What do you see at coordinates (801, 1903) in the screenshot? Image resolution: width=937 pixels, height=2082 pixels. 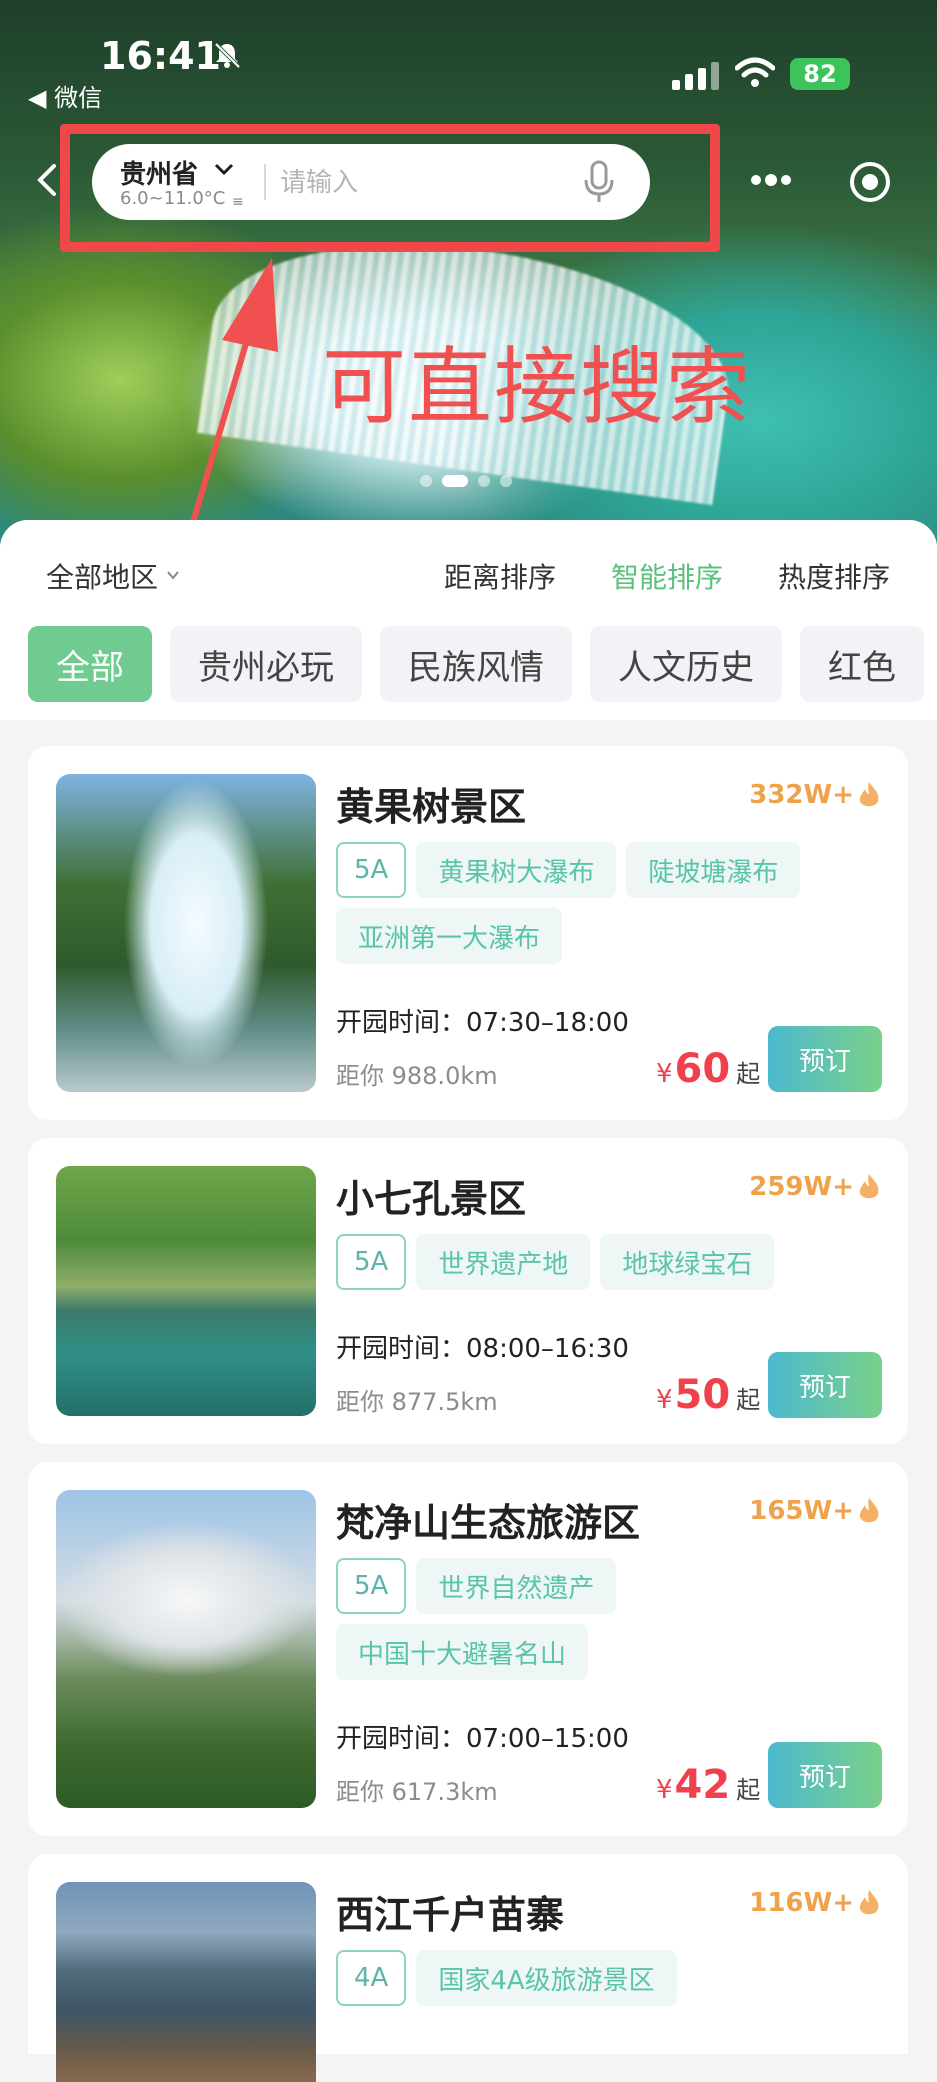 I see `popularity-count: 116W+` at bounding box center [801, 1903].